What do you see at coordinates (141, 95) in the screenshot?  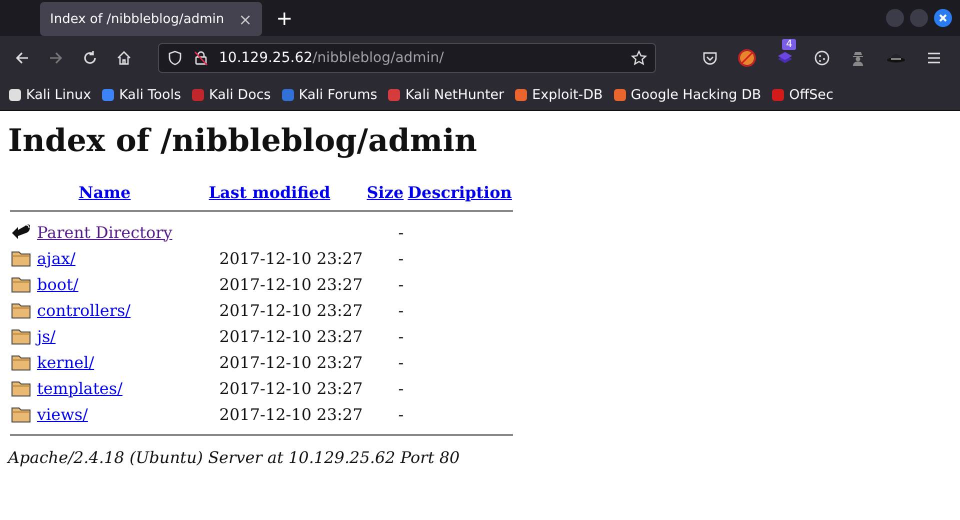 I see `bookmark-link: Kali Tools` at bounding box center [141, 95].